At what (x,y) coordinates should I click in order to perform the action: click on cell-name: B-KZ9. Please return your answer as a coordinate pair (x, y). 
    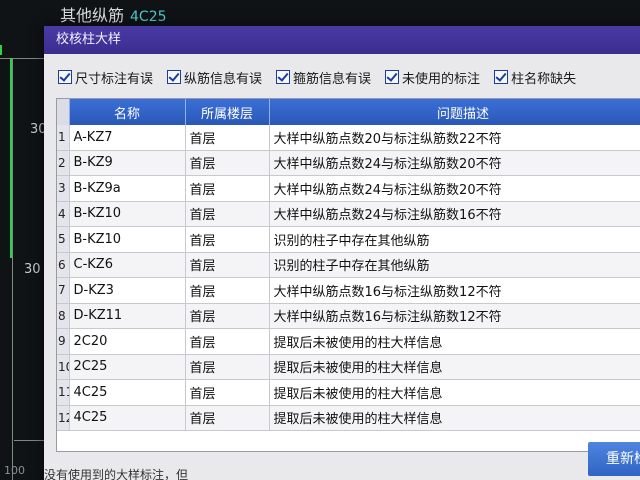
    Looking at the image, I should click on (127, 163).